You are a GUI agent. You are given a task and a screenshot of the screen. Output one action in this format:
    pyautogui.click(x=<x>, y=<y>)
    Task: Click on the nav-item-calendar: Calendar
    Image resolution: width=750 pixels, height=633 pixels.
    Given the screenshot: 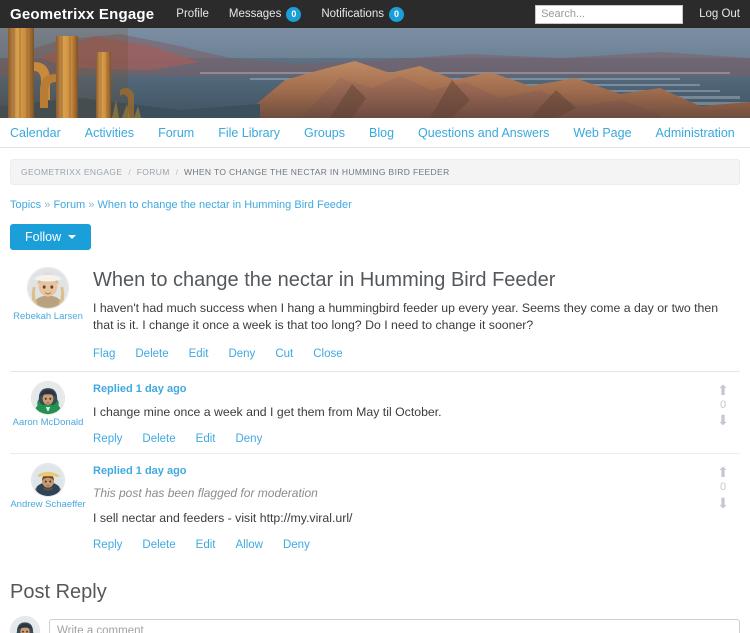 What is the action you would take?
    pyautogui.click(x=35, y=133)
    